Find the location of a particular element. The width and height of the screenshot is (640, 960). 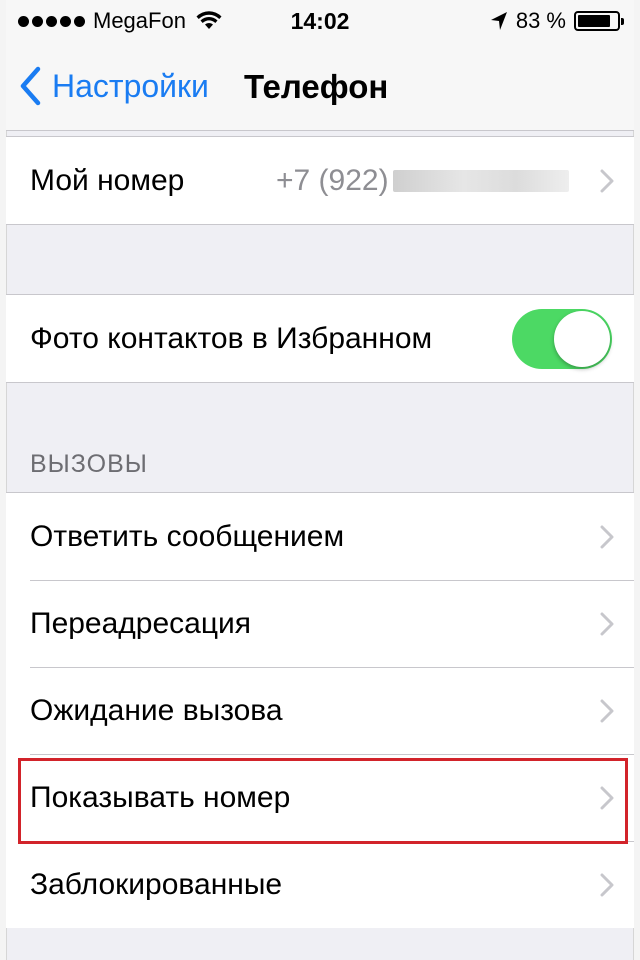

list-item-show-caller-id: Показывать номер is located at coordinates (320, 797).